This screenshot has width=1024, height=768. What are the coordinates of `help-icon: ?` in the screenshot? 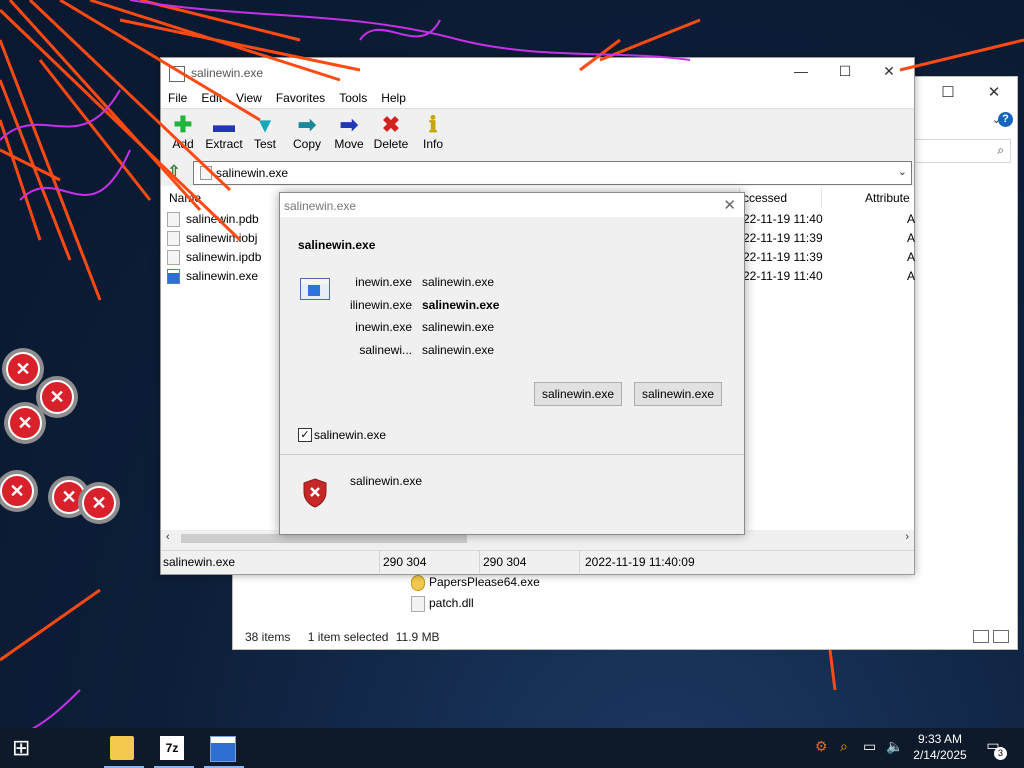 It's located at (1005, 119).